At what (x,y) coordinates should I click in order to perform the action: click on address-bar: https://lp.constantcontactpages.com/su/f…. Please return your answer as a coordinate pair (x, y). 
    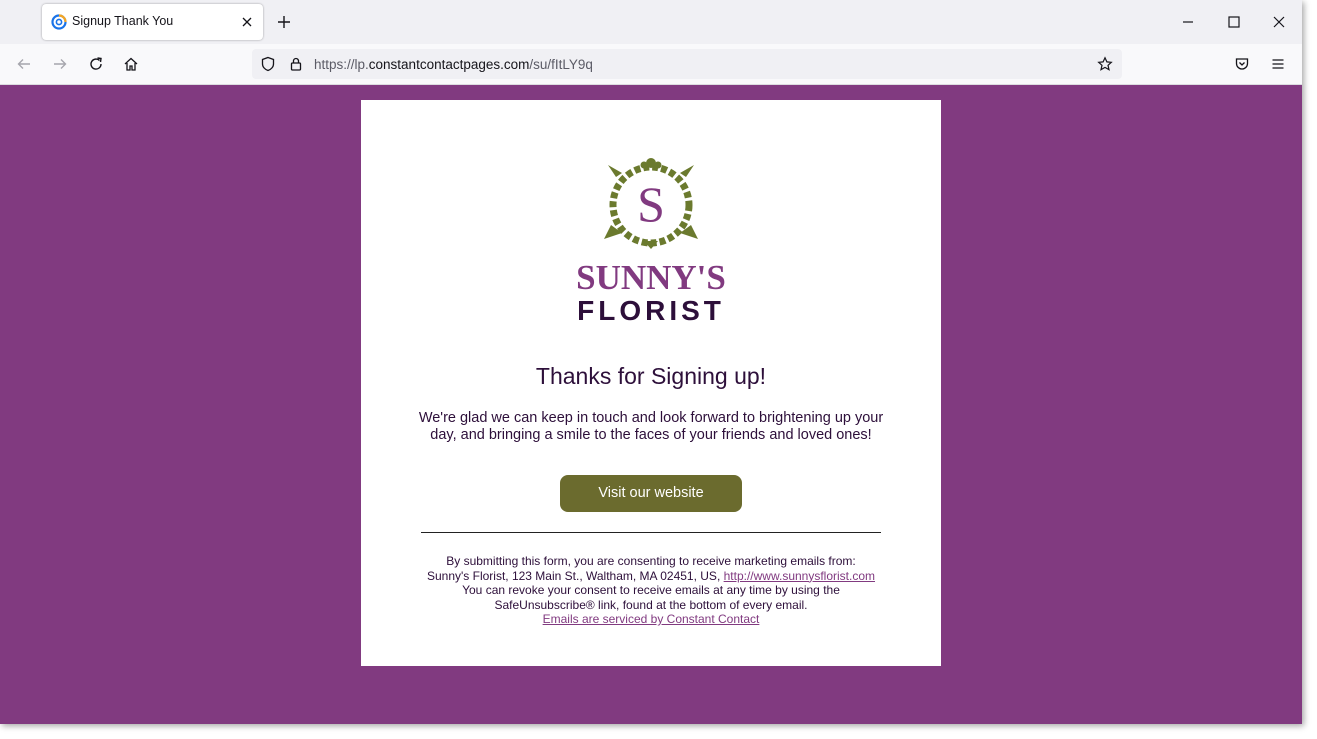
    Looking at the image, I should click on (687, 64).